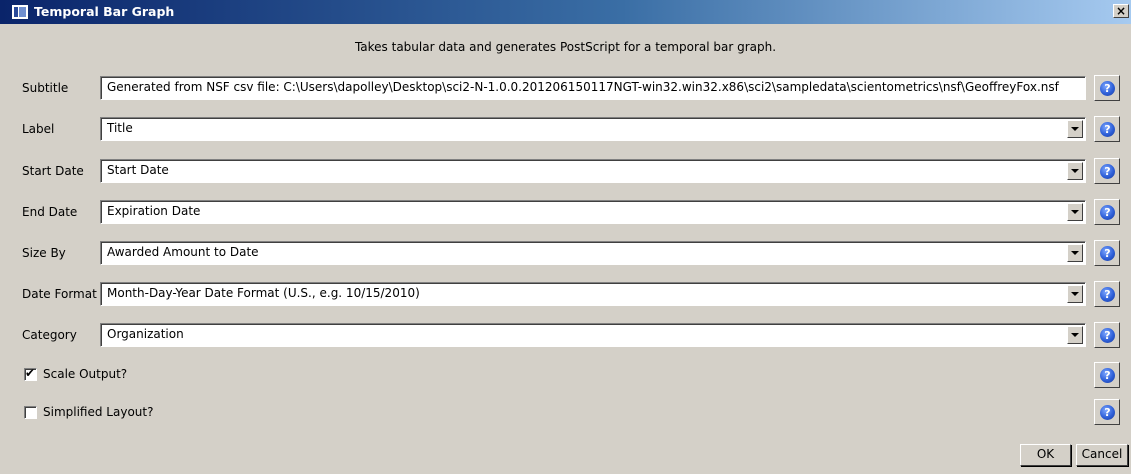 This screenshot has width=1131, height=474. I want to click on category-select-value: Organization, so click(145, 334).